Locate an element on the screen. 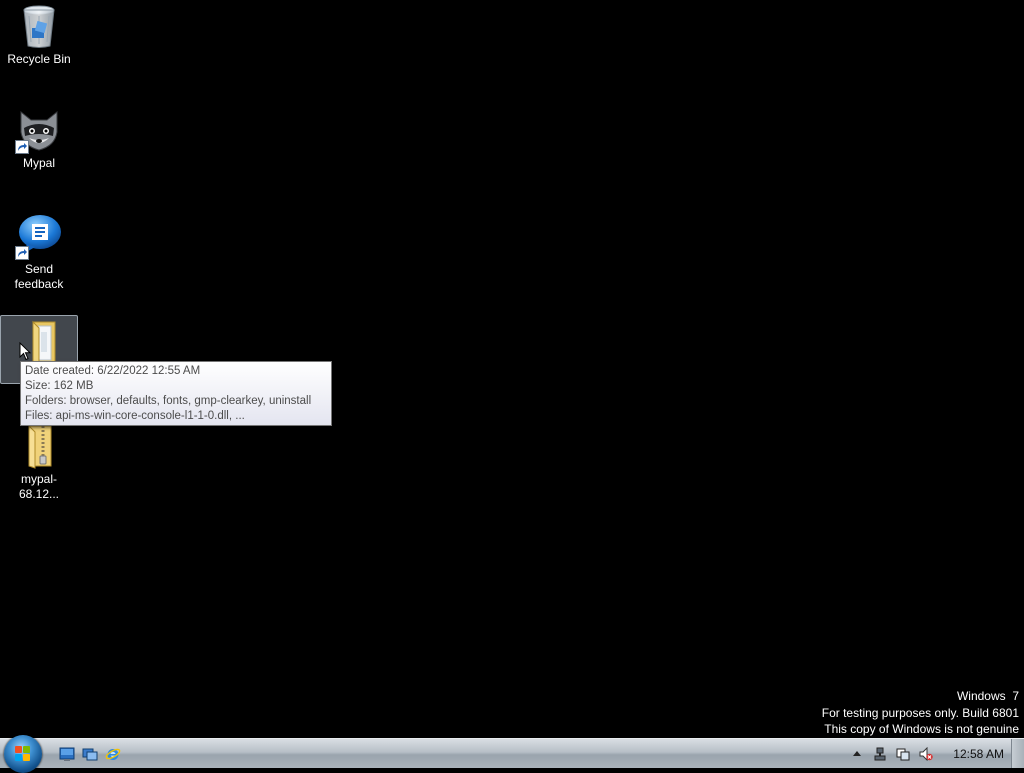 The width and height of the screenshot is (1024, 773). watermark-build: For testing purposes only. Build 6801 is located at coordinates (920, 712).